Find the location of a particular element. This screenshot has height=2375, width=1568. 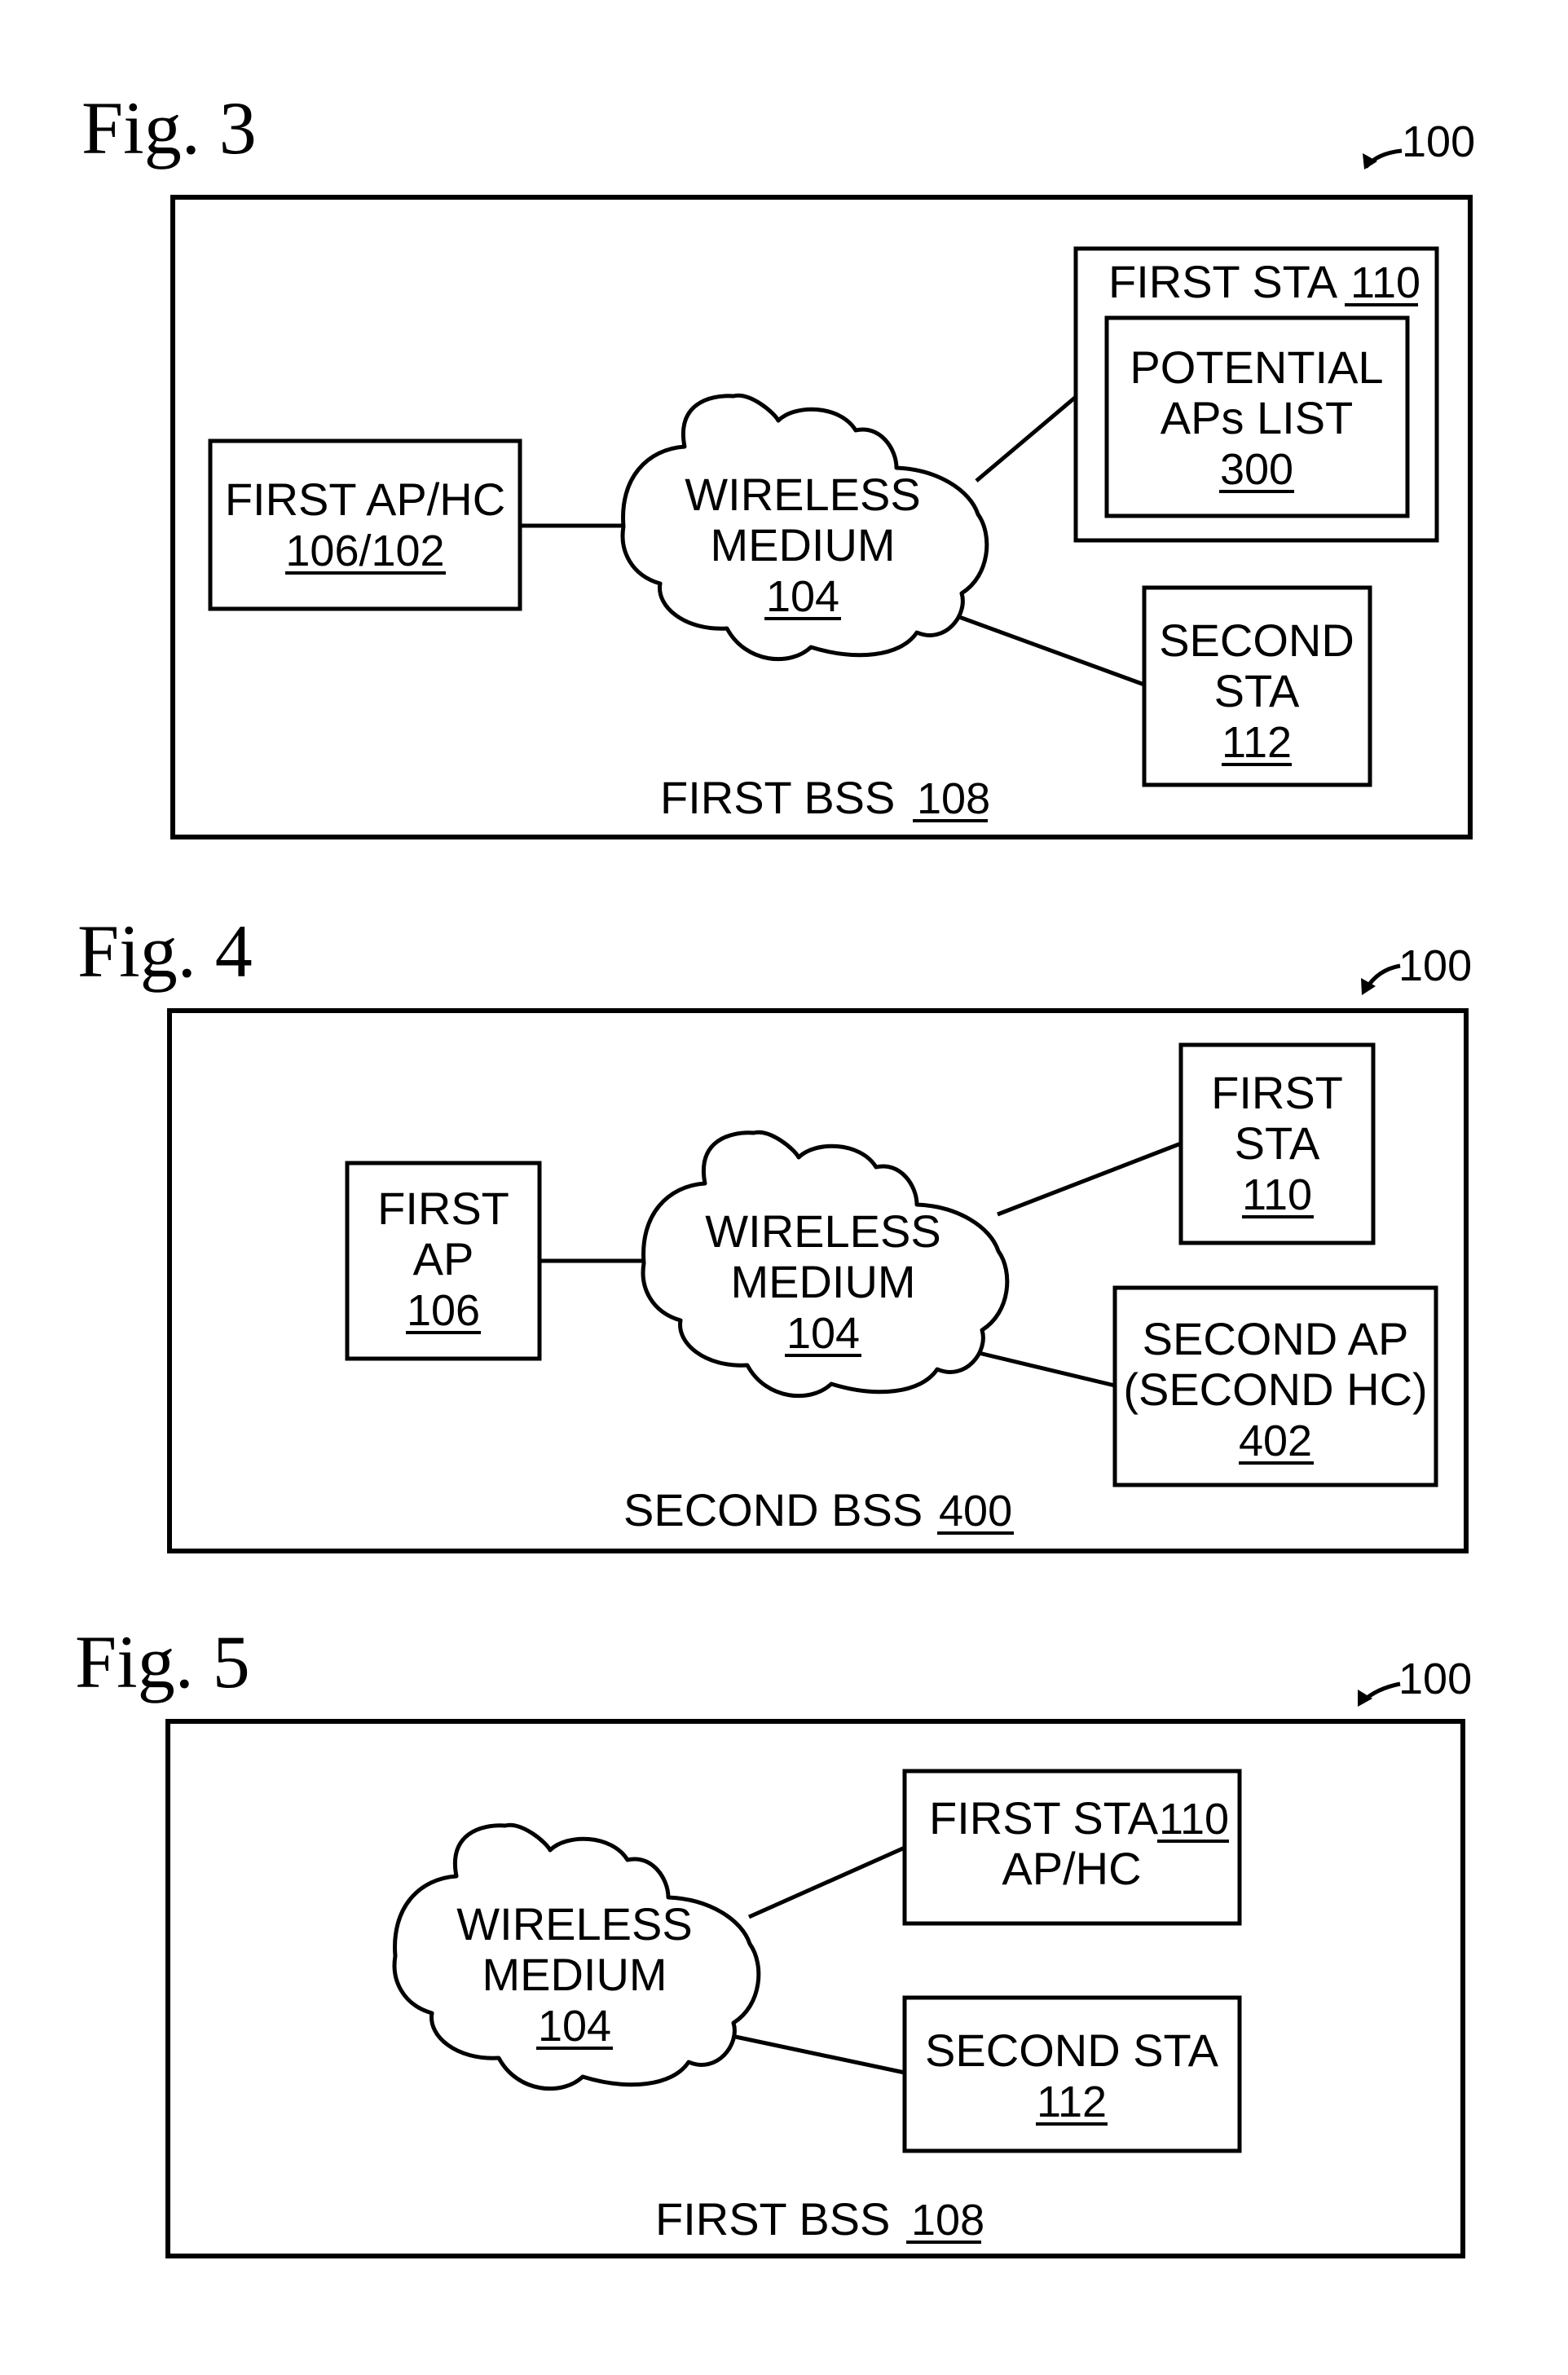

first-sta-node: FIRST STA 110 is located at coordinates (1277, 1143).